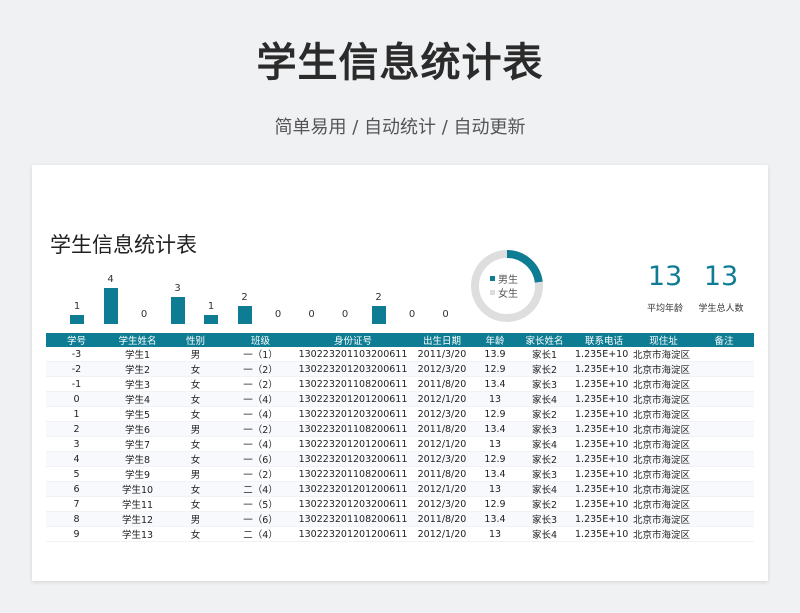 The height and width of the screenshot is (613, 800). What do you see at coordinates (76, 534) in the screenshot?
I see `table-cell: 9` at bounding box center [76, 534].